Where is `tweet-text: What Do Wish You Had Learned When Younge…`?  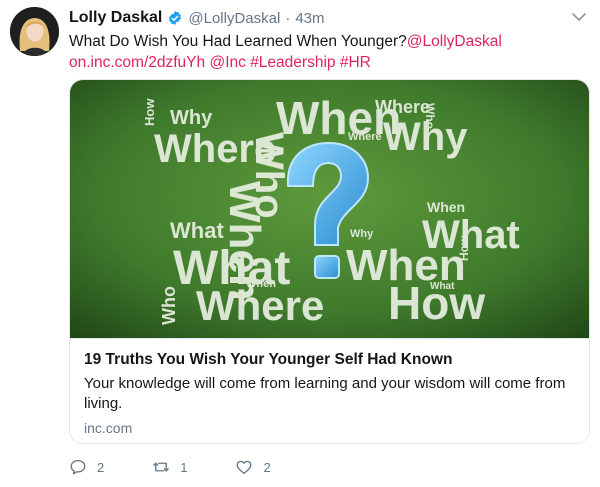
tweet-text: What Do Wish You Had Learned When Younge… is located at coordinates (329, 52).